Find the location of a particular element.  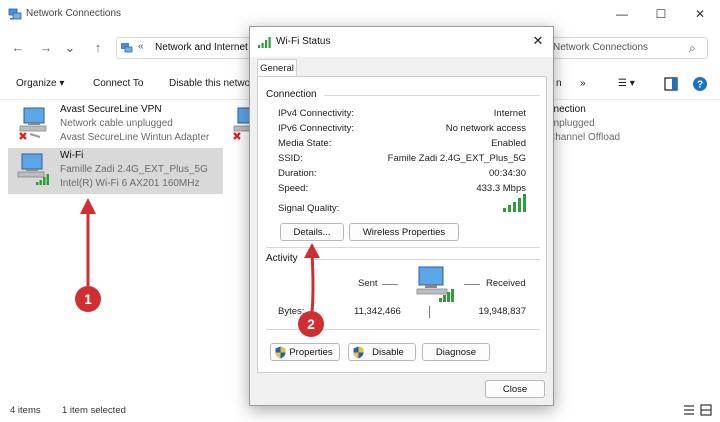

connection-name: Avast SecureLine VPN is located at coordinates (111, 109).